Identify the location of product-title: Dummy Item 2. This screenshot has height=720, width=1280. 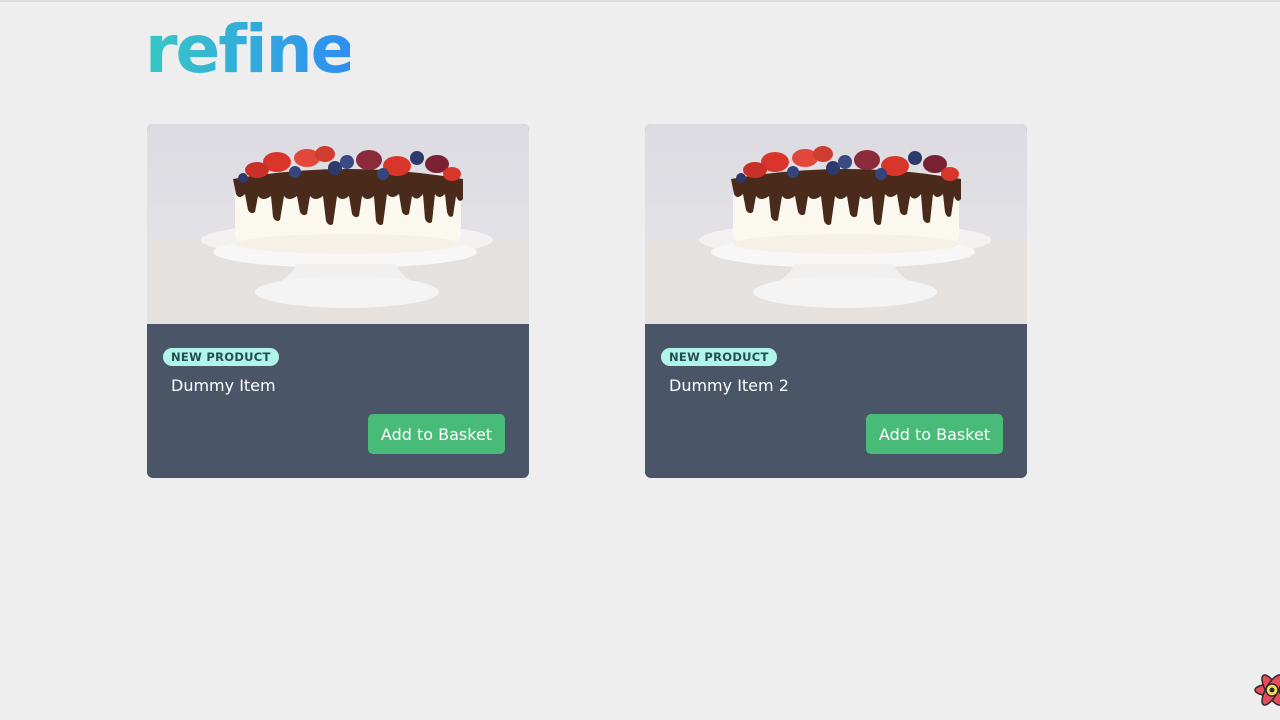
(729, 385).